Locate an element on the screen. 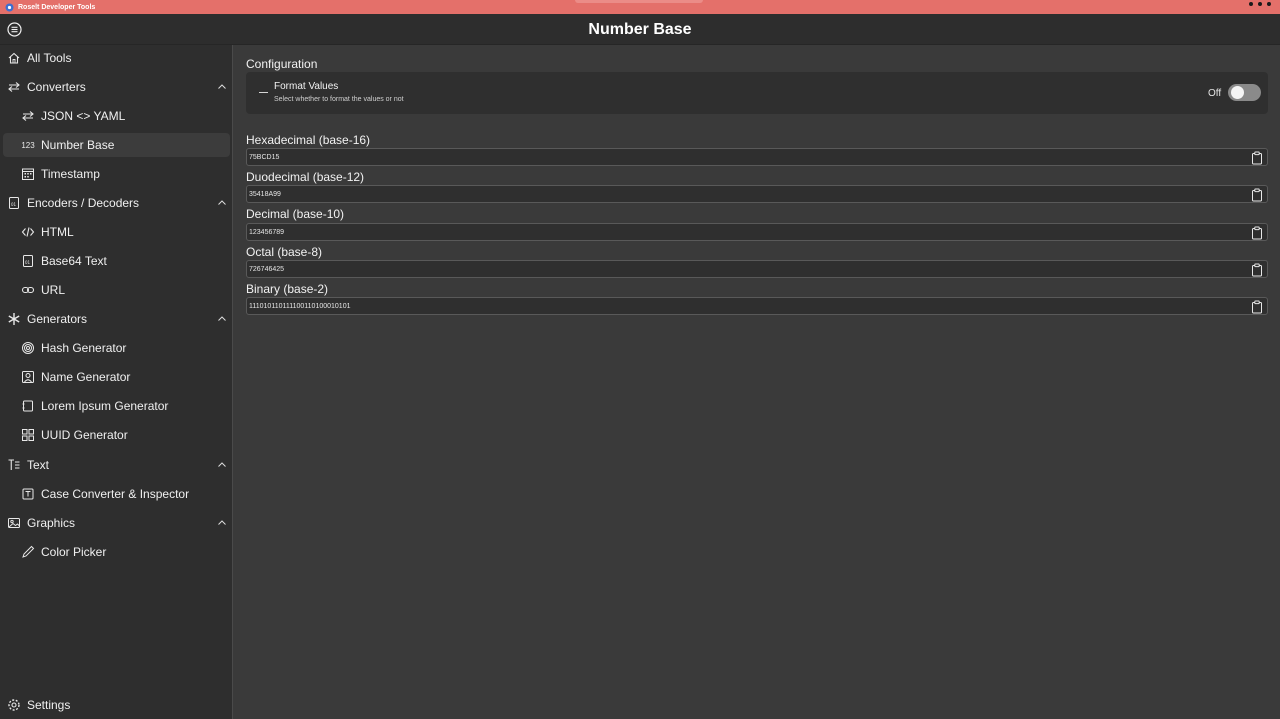 The image size is (1280, 719). page-header: Number Base is located at coordinates (640, 29).